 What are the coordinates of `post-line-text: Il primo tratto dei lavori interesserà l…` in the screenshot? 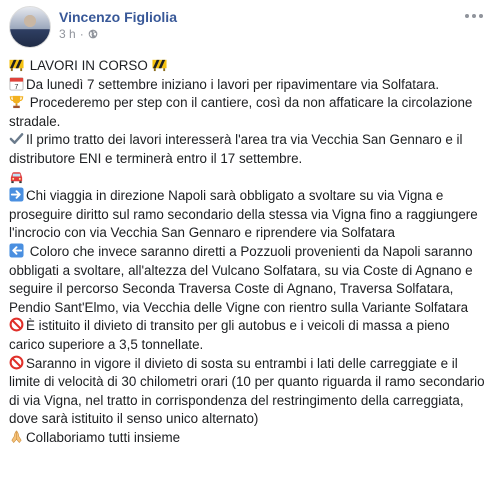 It's located at (236, 149).